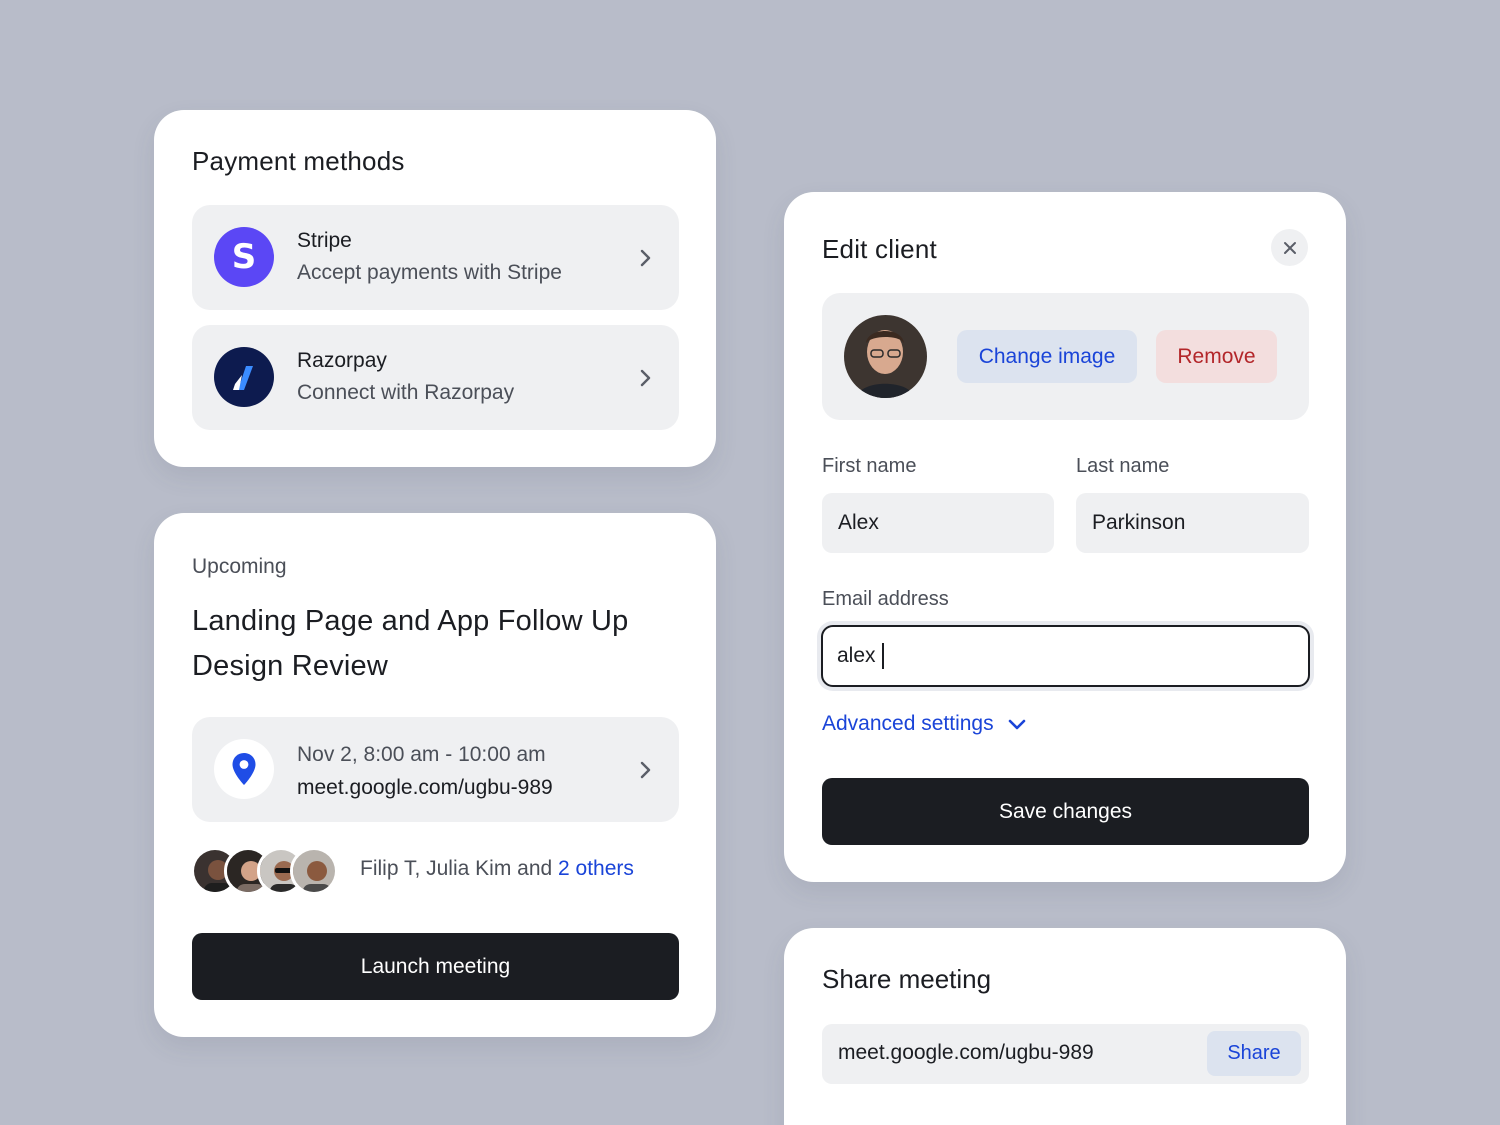 The height and width of the screenshot is (1125, 1500). Describe the element at coordinates (879, 249) in the screenshot. I see `edit-client-title: Edit client` at that location.